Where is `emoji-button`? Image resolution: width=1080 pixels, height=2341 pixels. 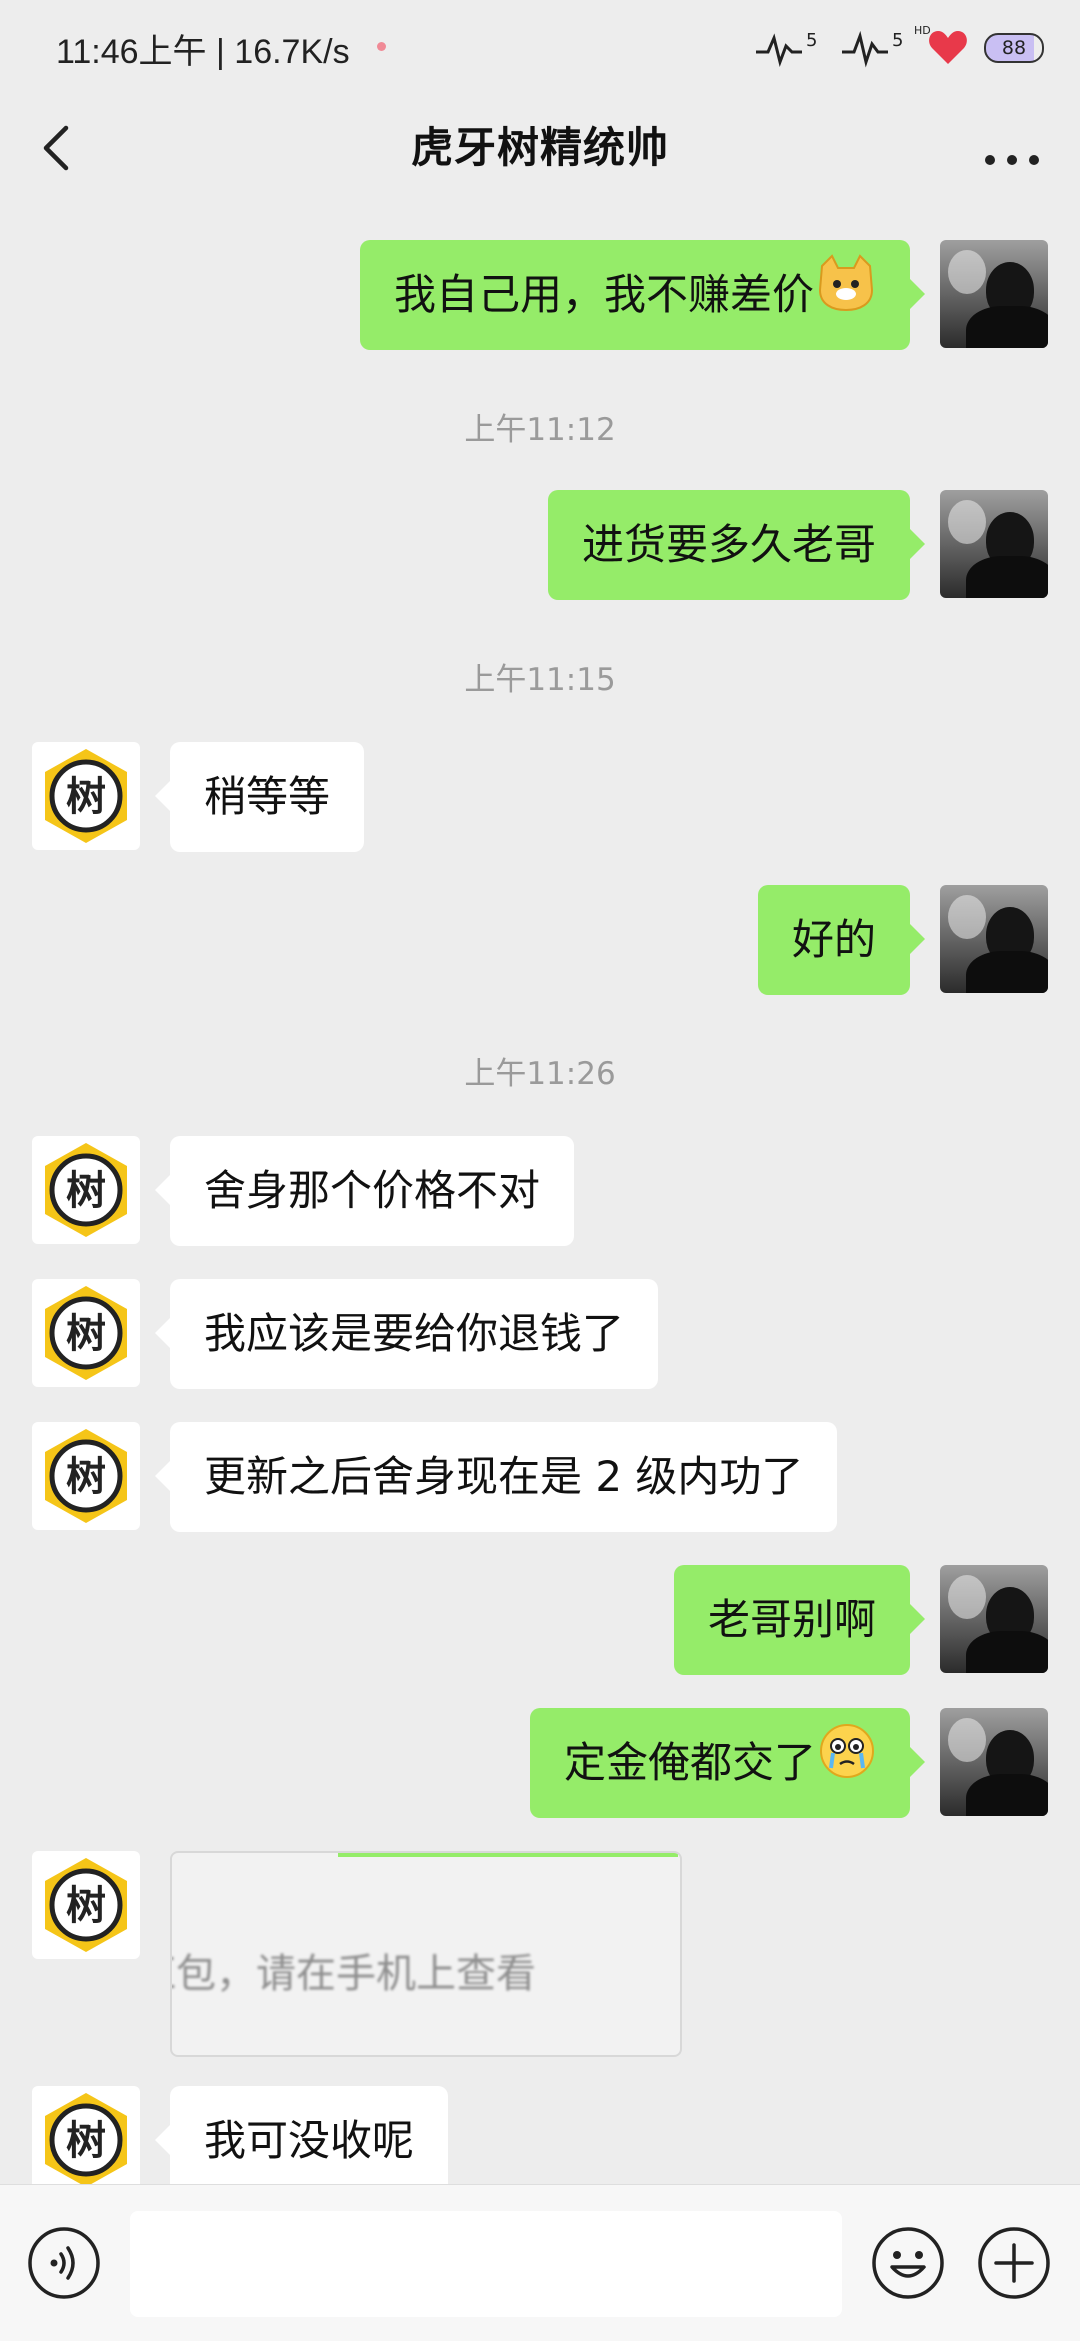 emoji-button is located at coordinates (908, 2263).